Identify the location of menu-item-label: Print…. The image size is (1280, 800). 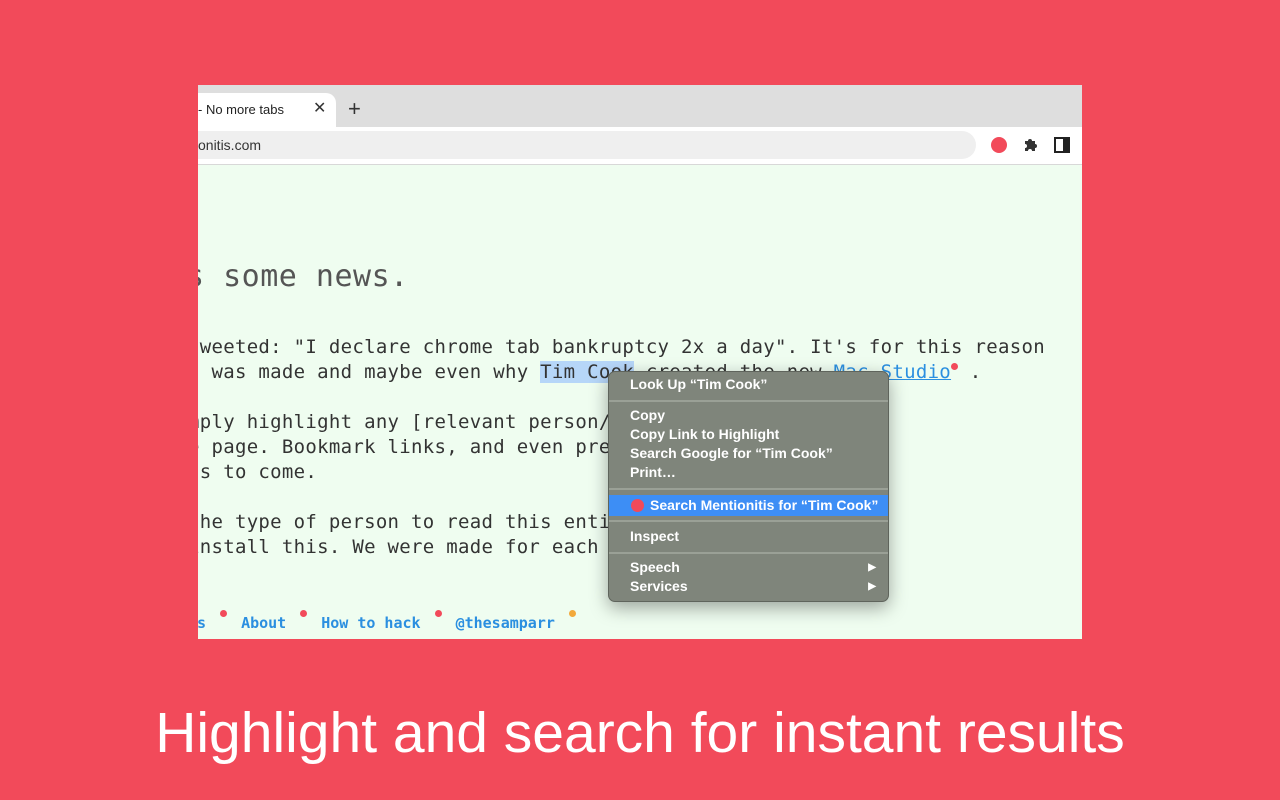
(653, 472).